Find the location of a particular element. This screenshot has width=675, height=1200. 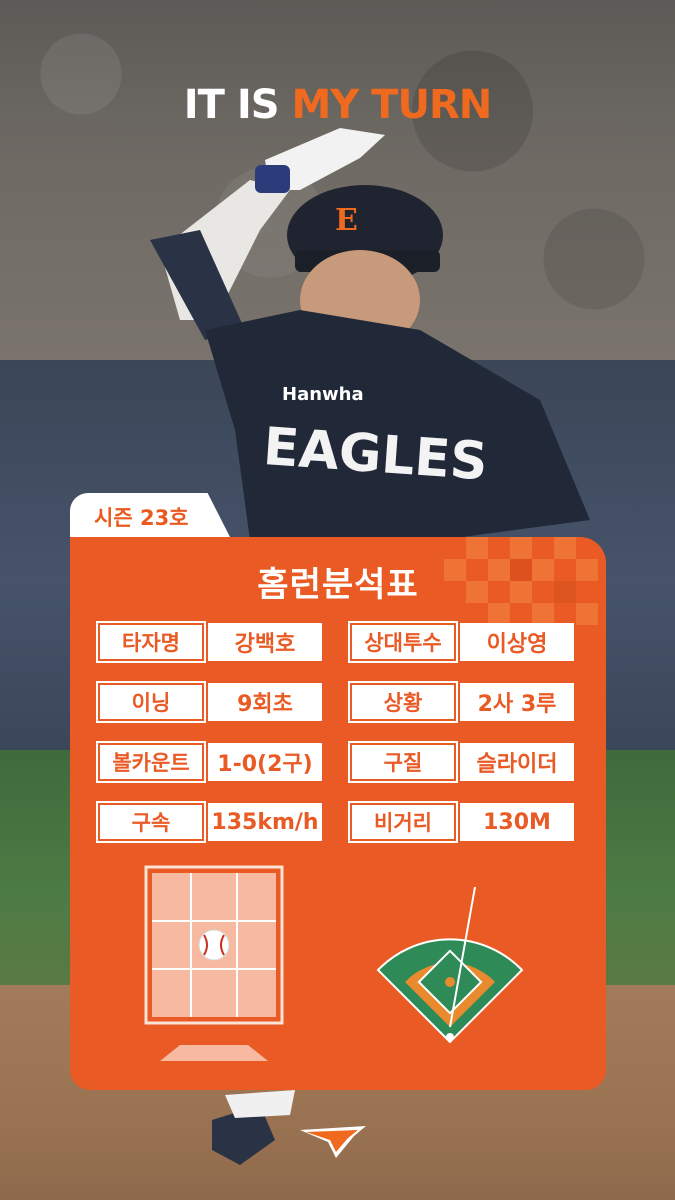

stat-batter: 타자명 강백호 is located at coordinates (209, 643).